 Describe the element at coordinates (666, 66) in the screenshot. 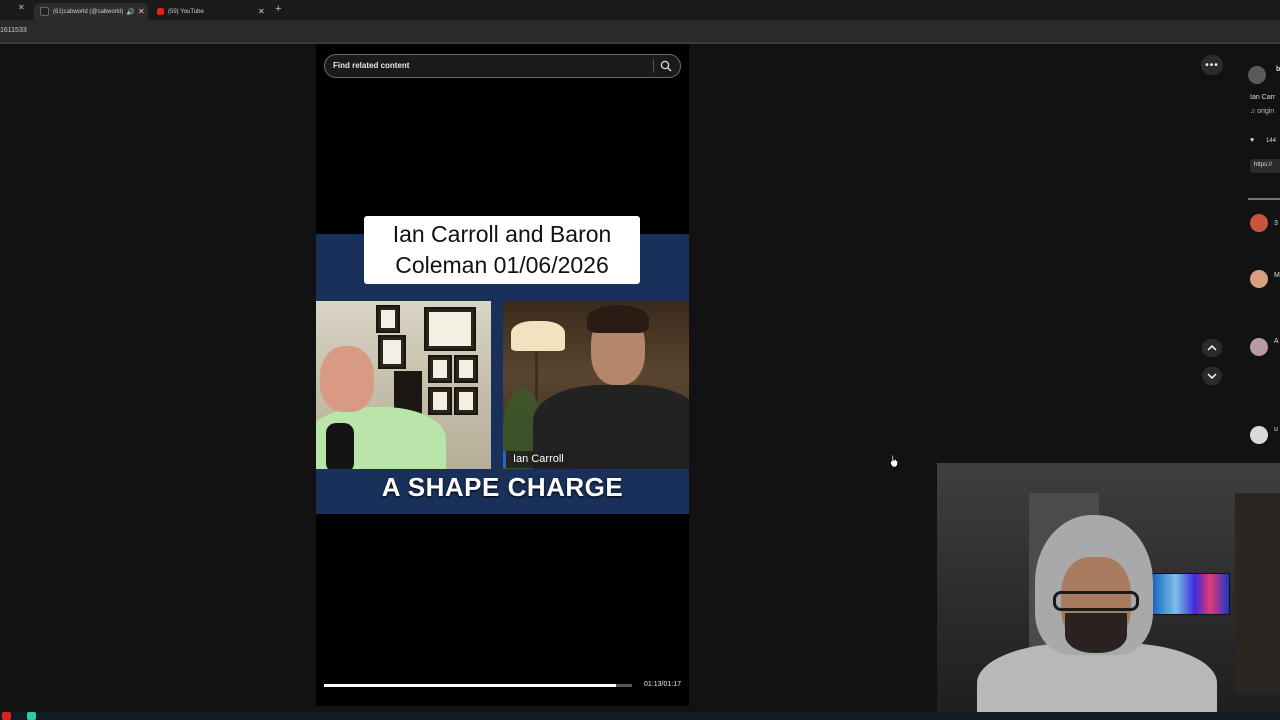

I see `search-icon` at that location.